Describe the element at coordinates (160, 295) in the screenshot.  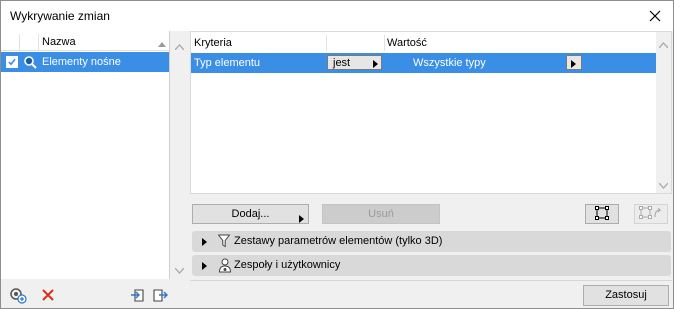
I see `export-icon` at that location.